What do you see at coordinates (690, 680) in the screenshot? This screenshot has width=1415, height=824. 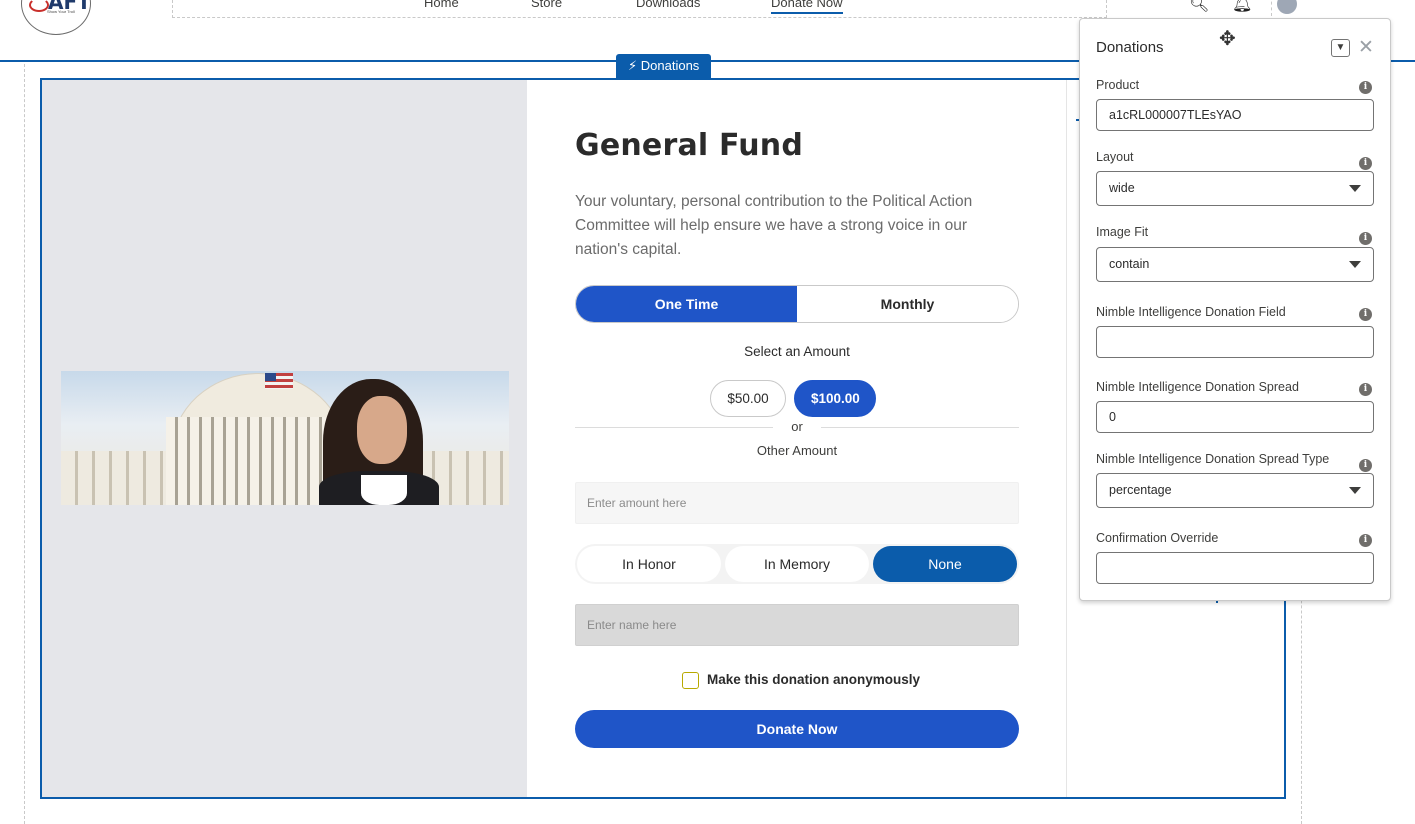 I see `anonymous-checkbox` at bounding box center [690, 680].